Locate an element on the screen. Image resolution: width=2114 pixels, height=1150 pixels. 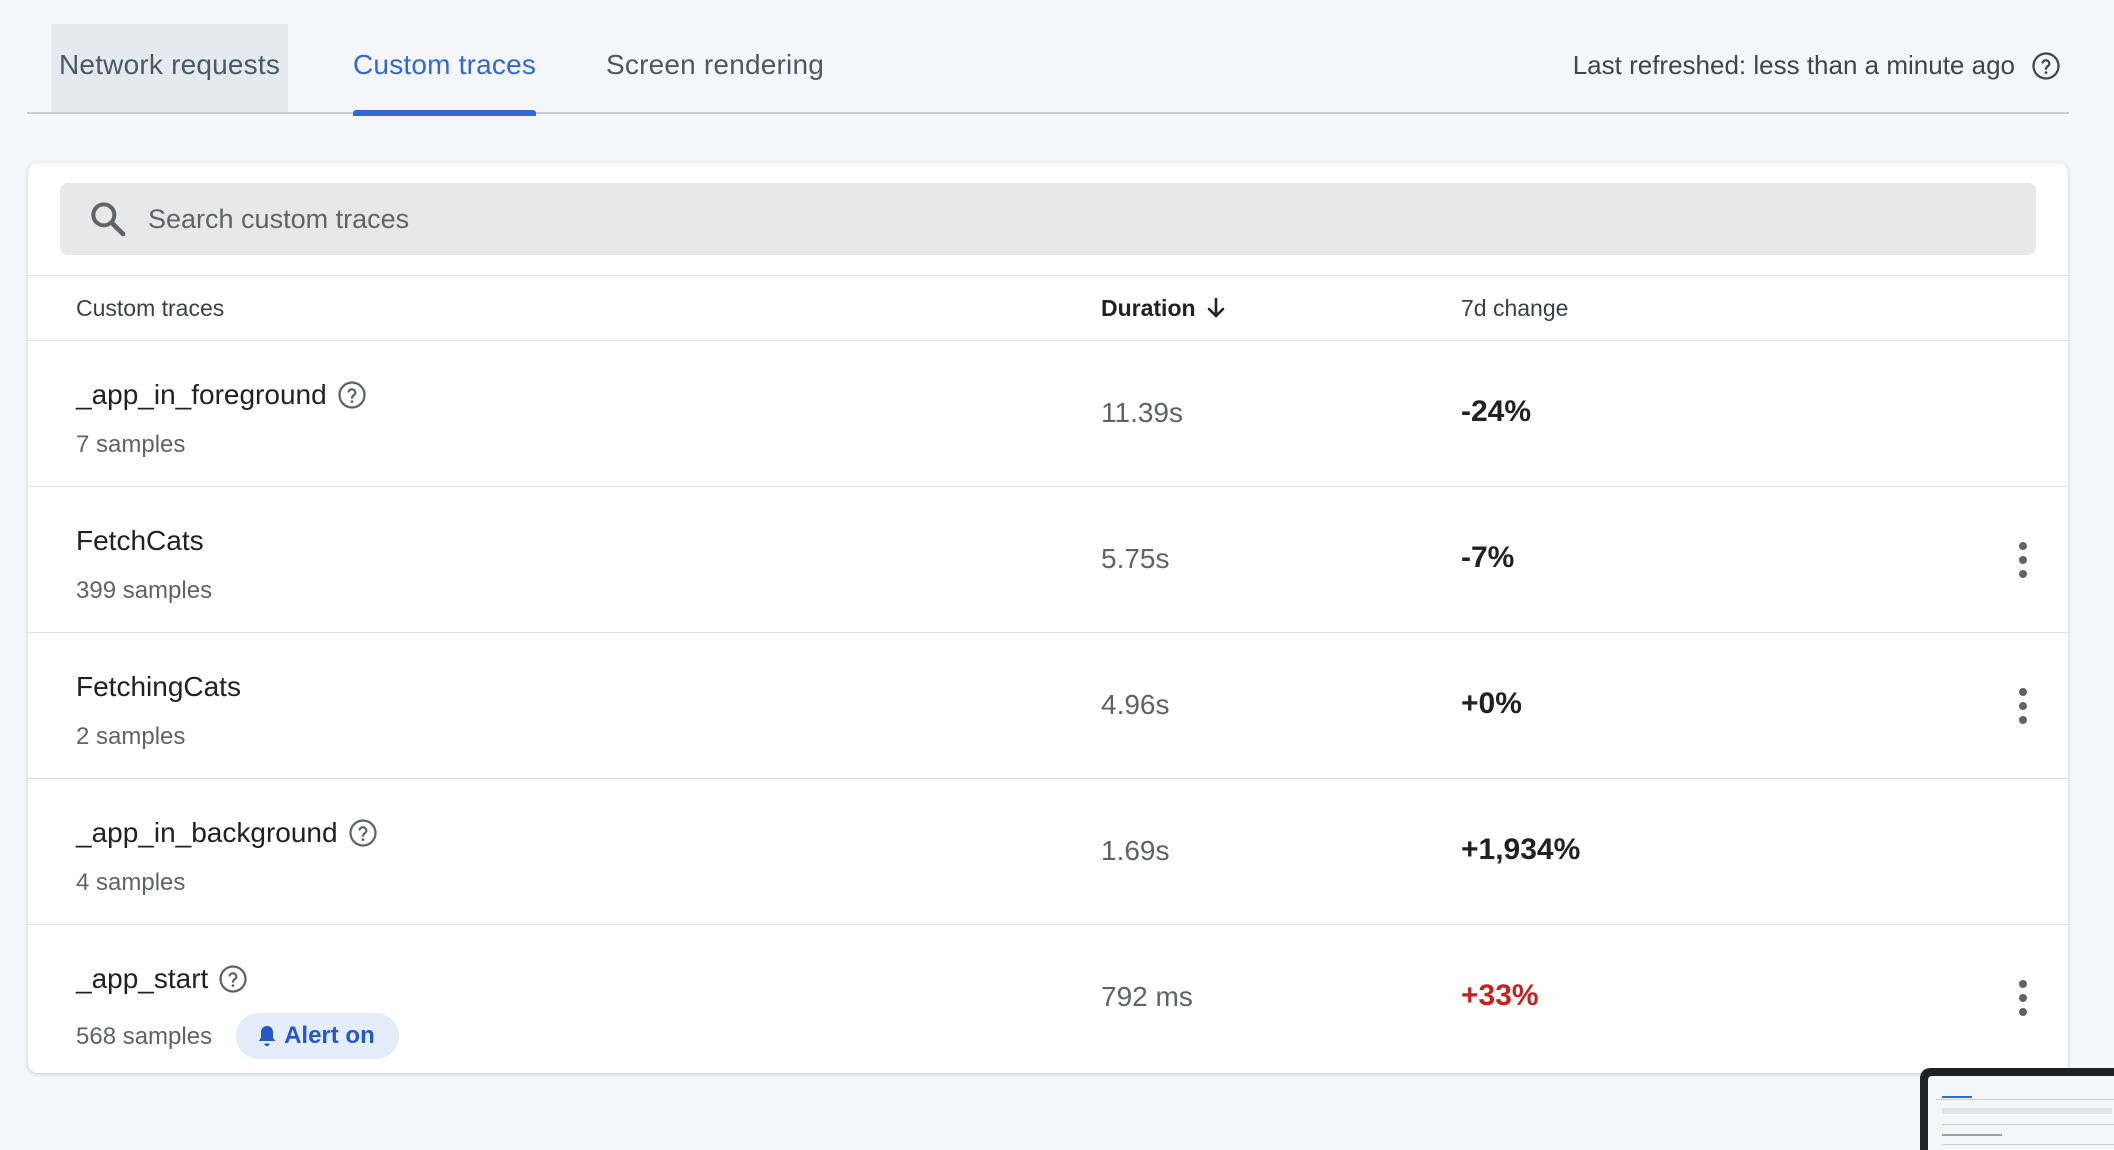
tab-label: Network requests is located at coordinates (170, 64).